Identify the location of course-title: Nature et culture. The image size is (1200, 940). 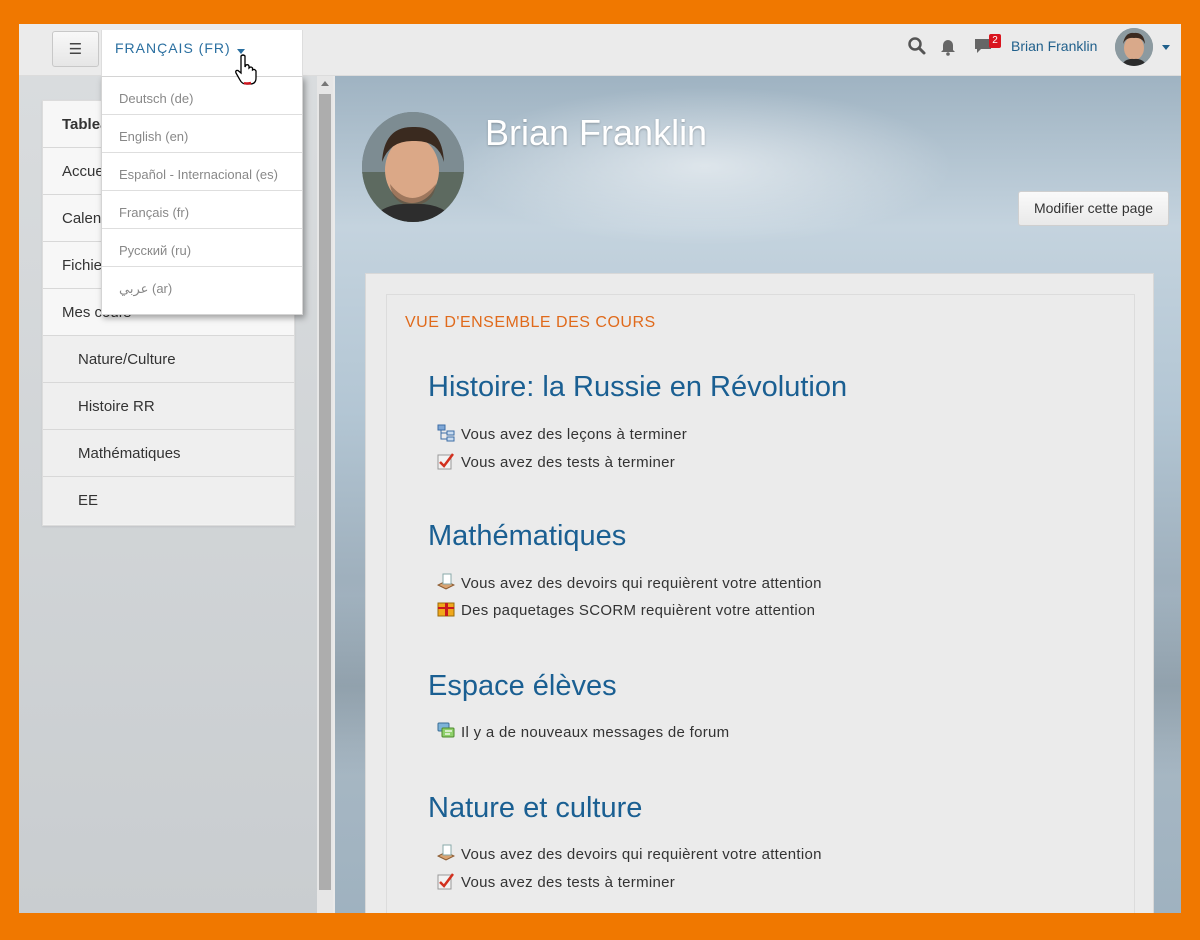
(535, 808).